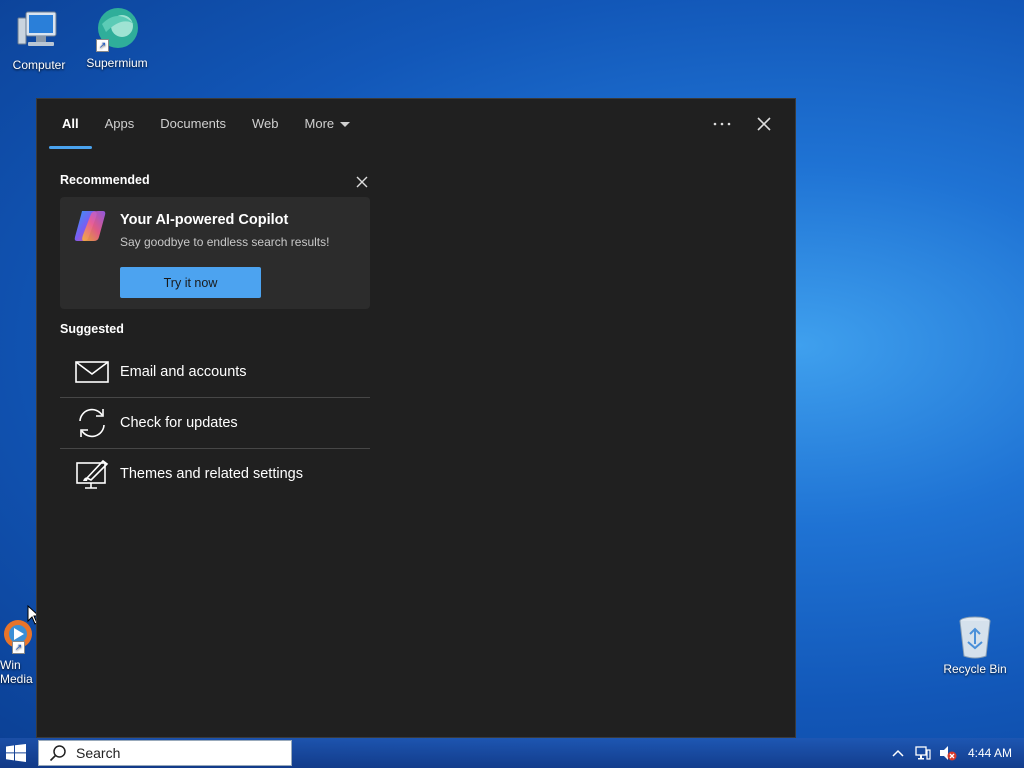 Image resolution: width=1024 pixels, height=768 pixels. What do you see at coordinates (98, 753) in the screenshot?
I see `search-input: Search` at bounding box center [98, 753].